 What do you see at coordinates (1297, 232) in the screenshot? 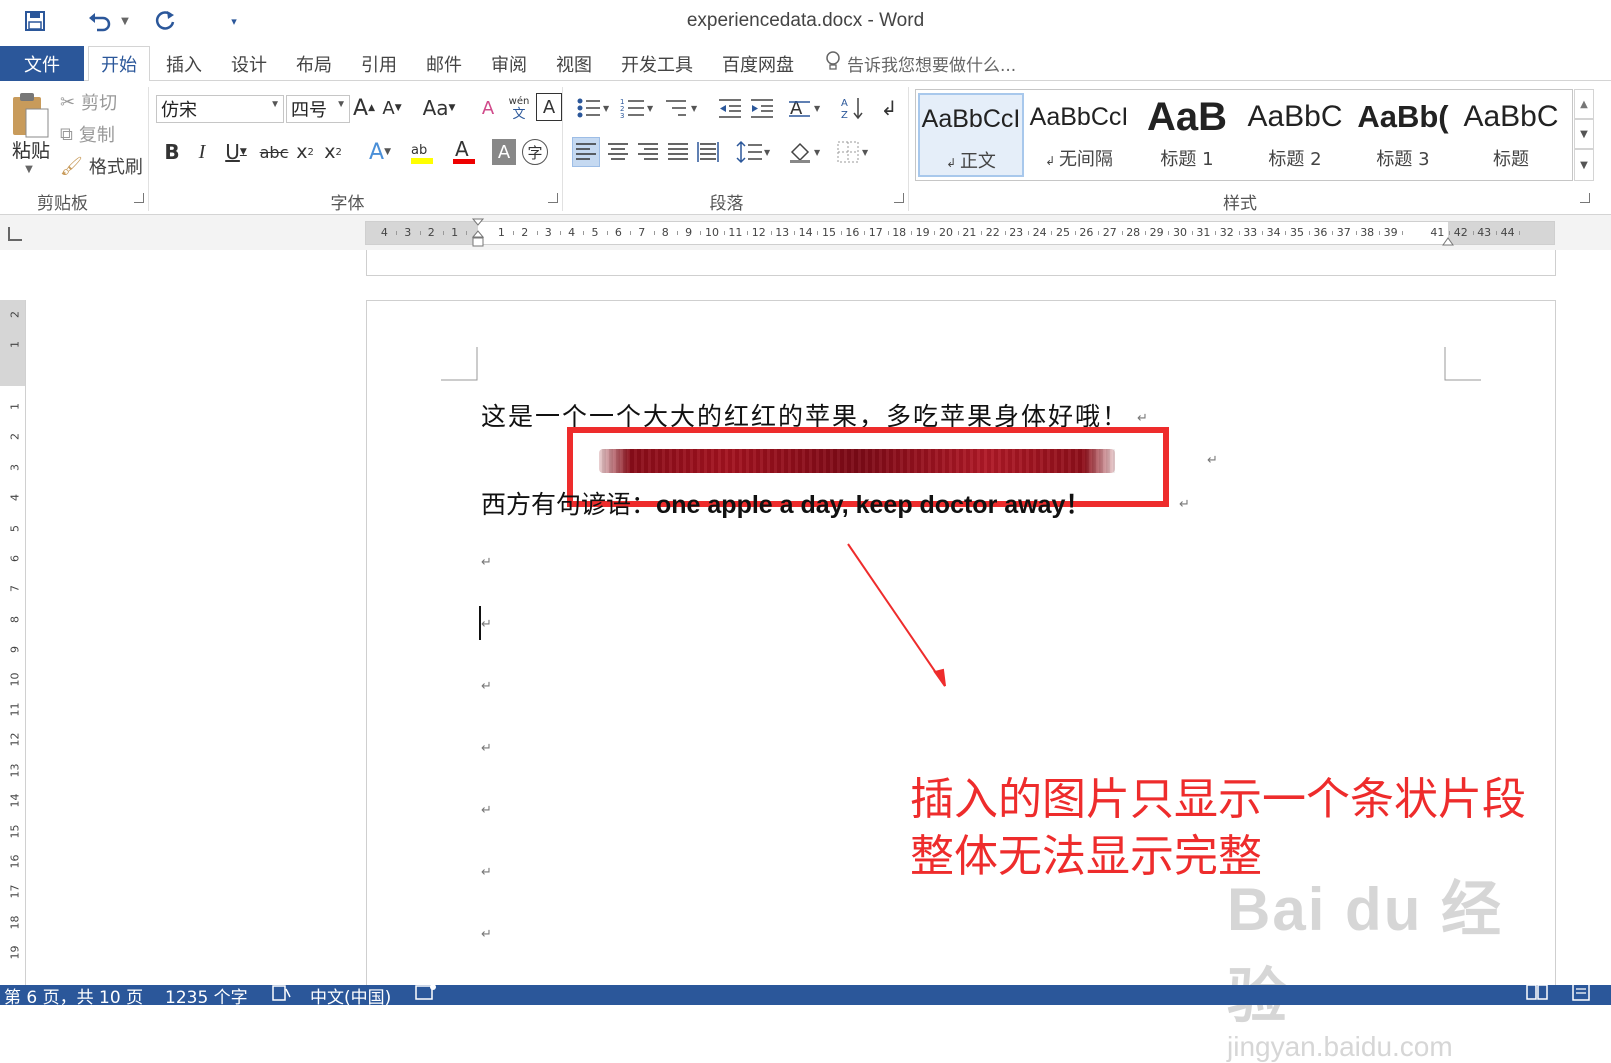
I see `ruler-tick-label: 35` at bounding box center [1297, 232].